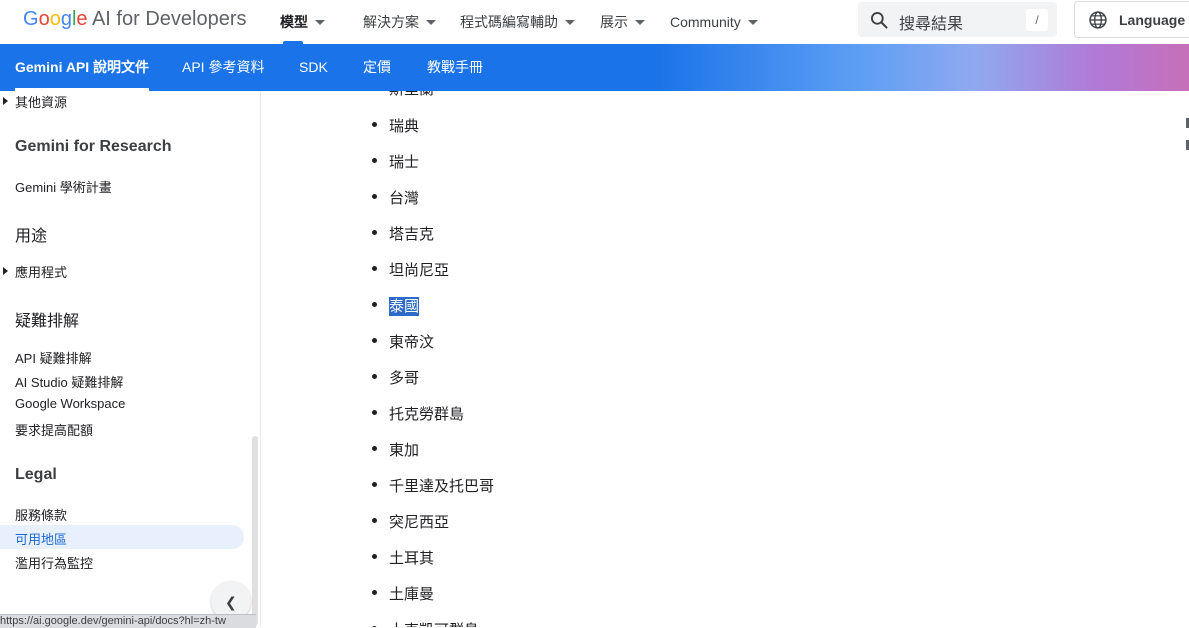 Image resolution: width=1189 pixels, height=628 pixels. I want to click on sidebar-item-terms: 服務條款, so click(41, 514).